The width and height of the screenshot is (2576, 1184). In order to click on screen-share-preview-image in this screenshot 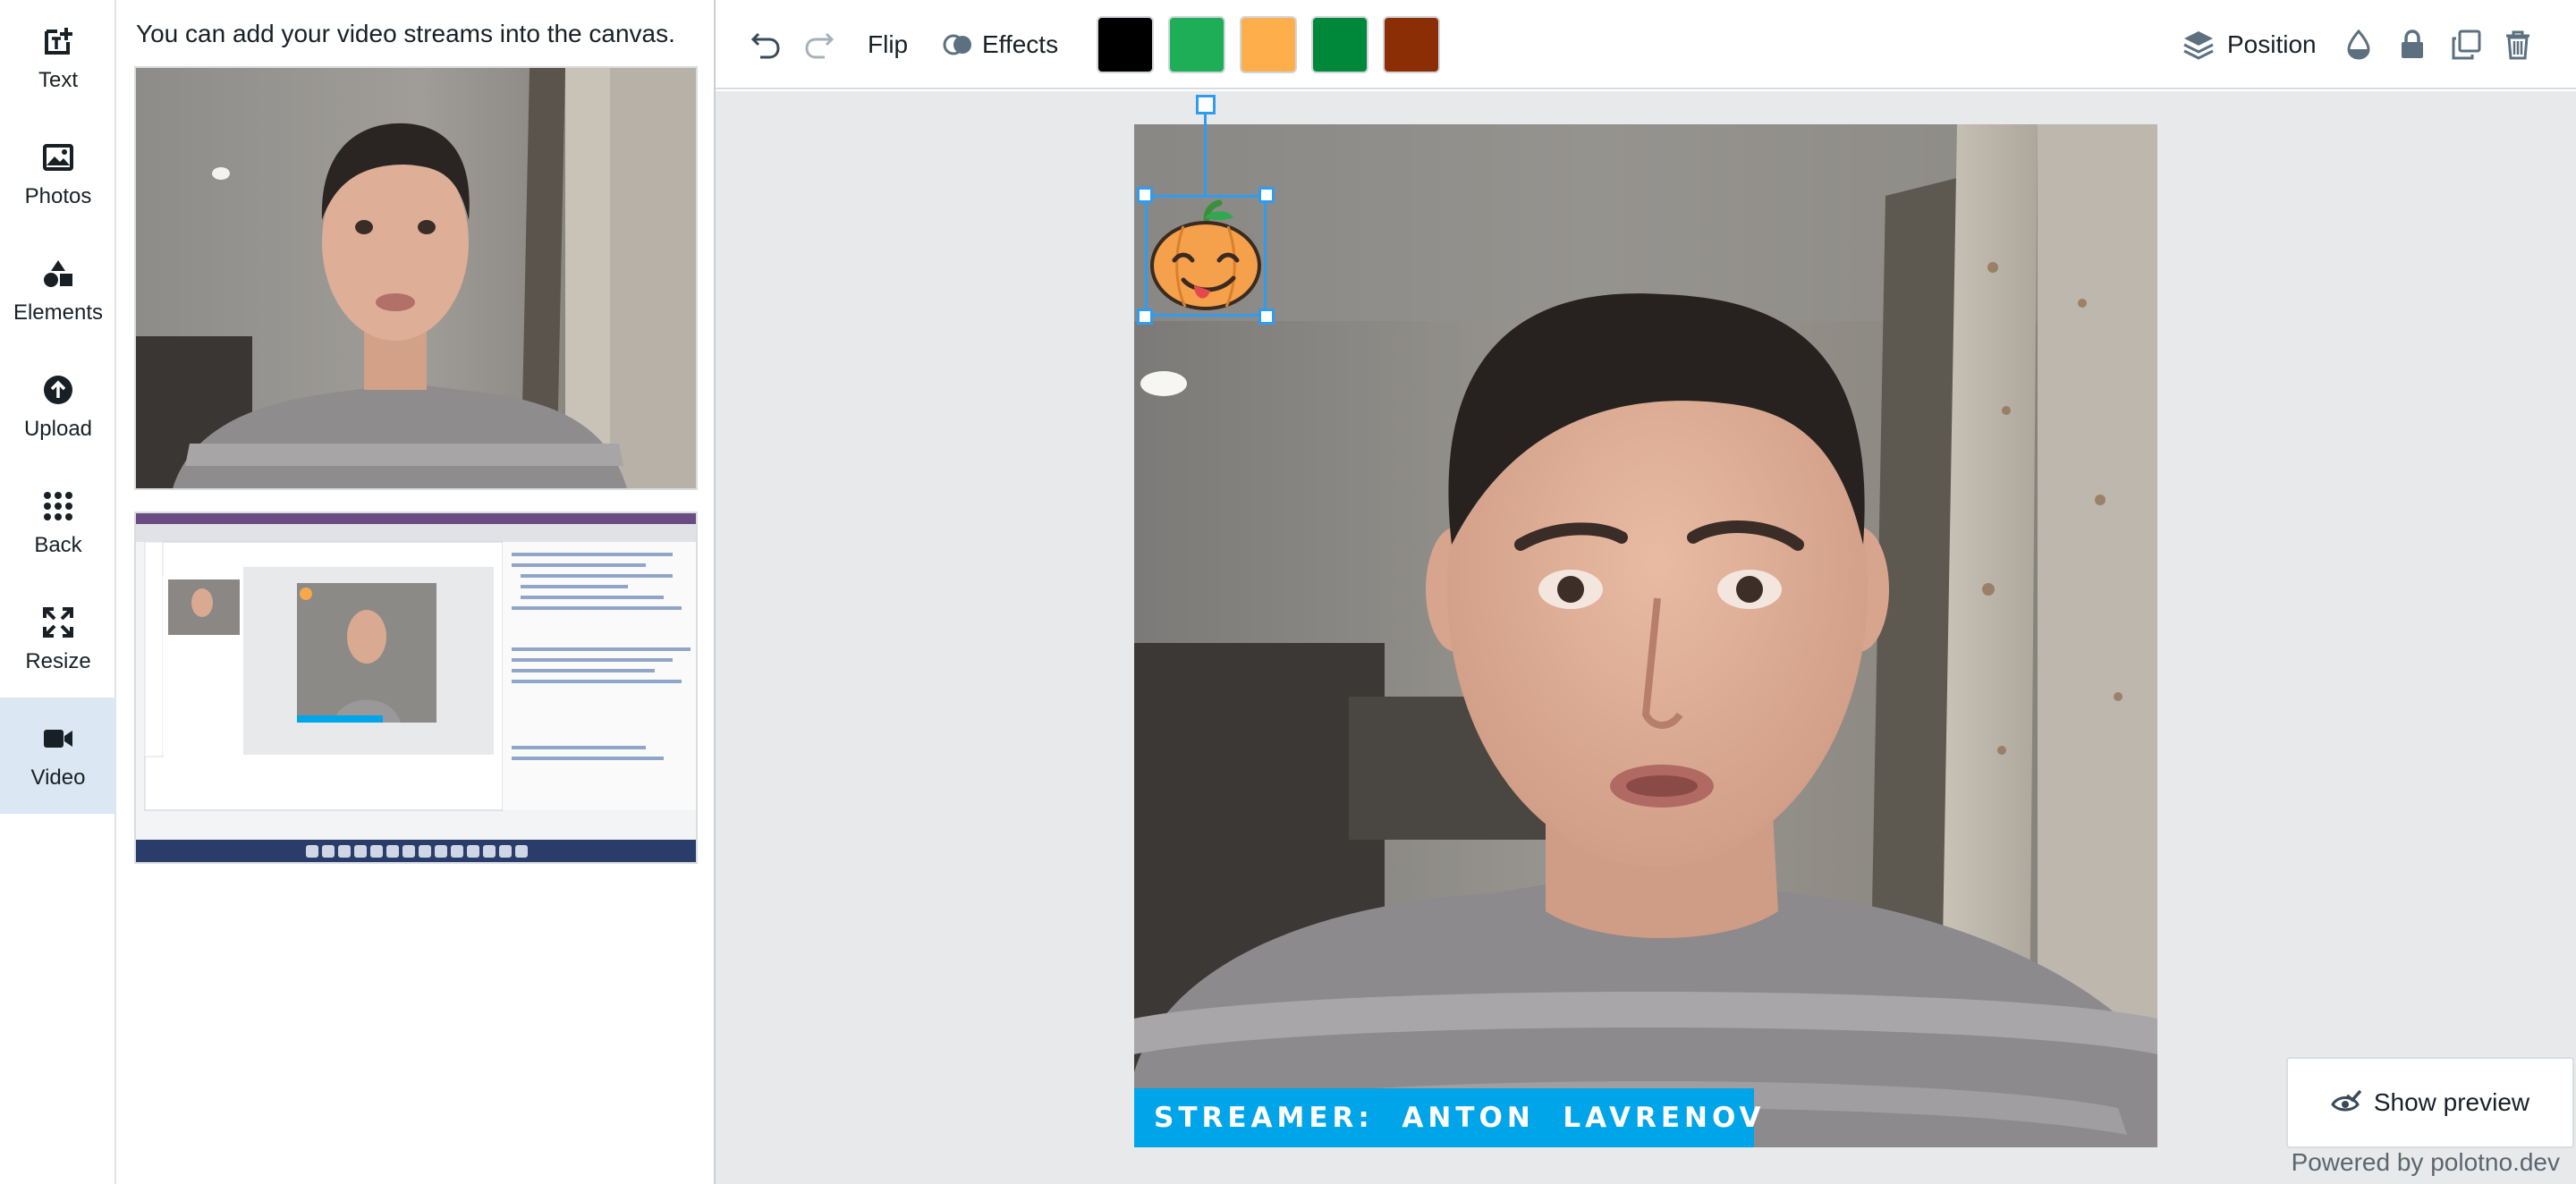, I will do `click(416, 687)`.